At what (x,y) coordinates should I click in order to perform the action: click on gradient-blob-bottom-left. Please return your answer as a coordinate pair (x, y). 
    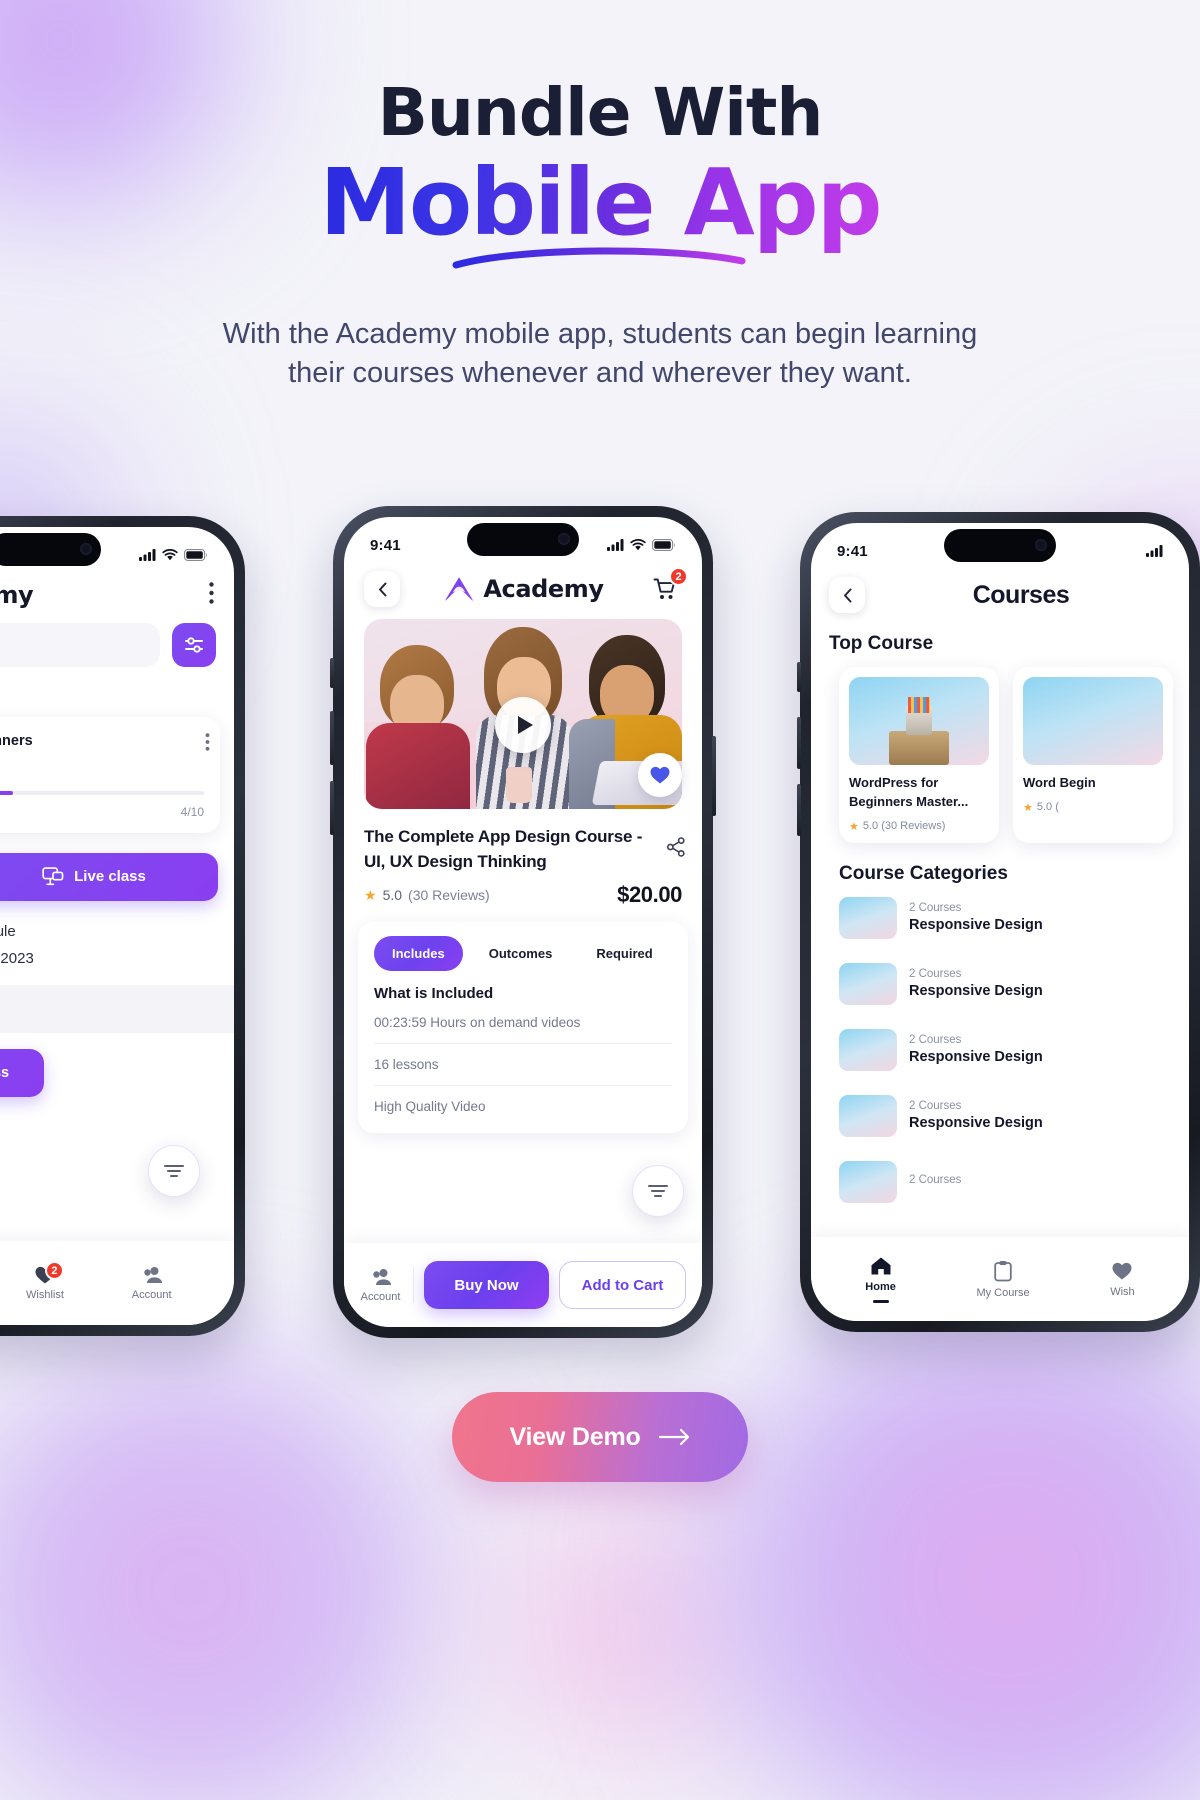
    Looking at the image, I should click on (250, 1565).